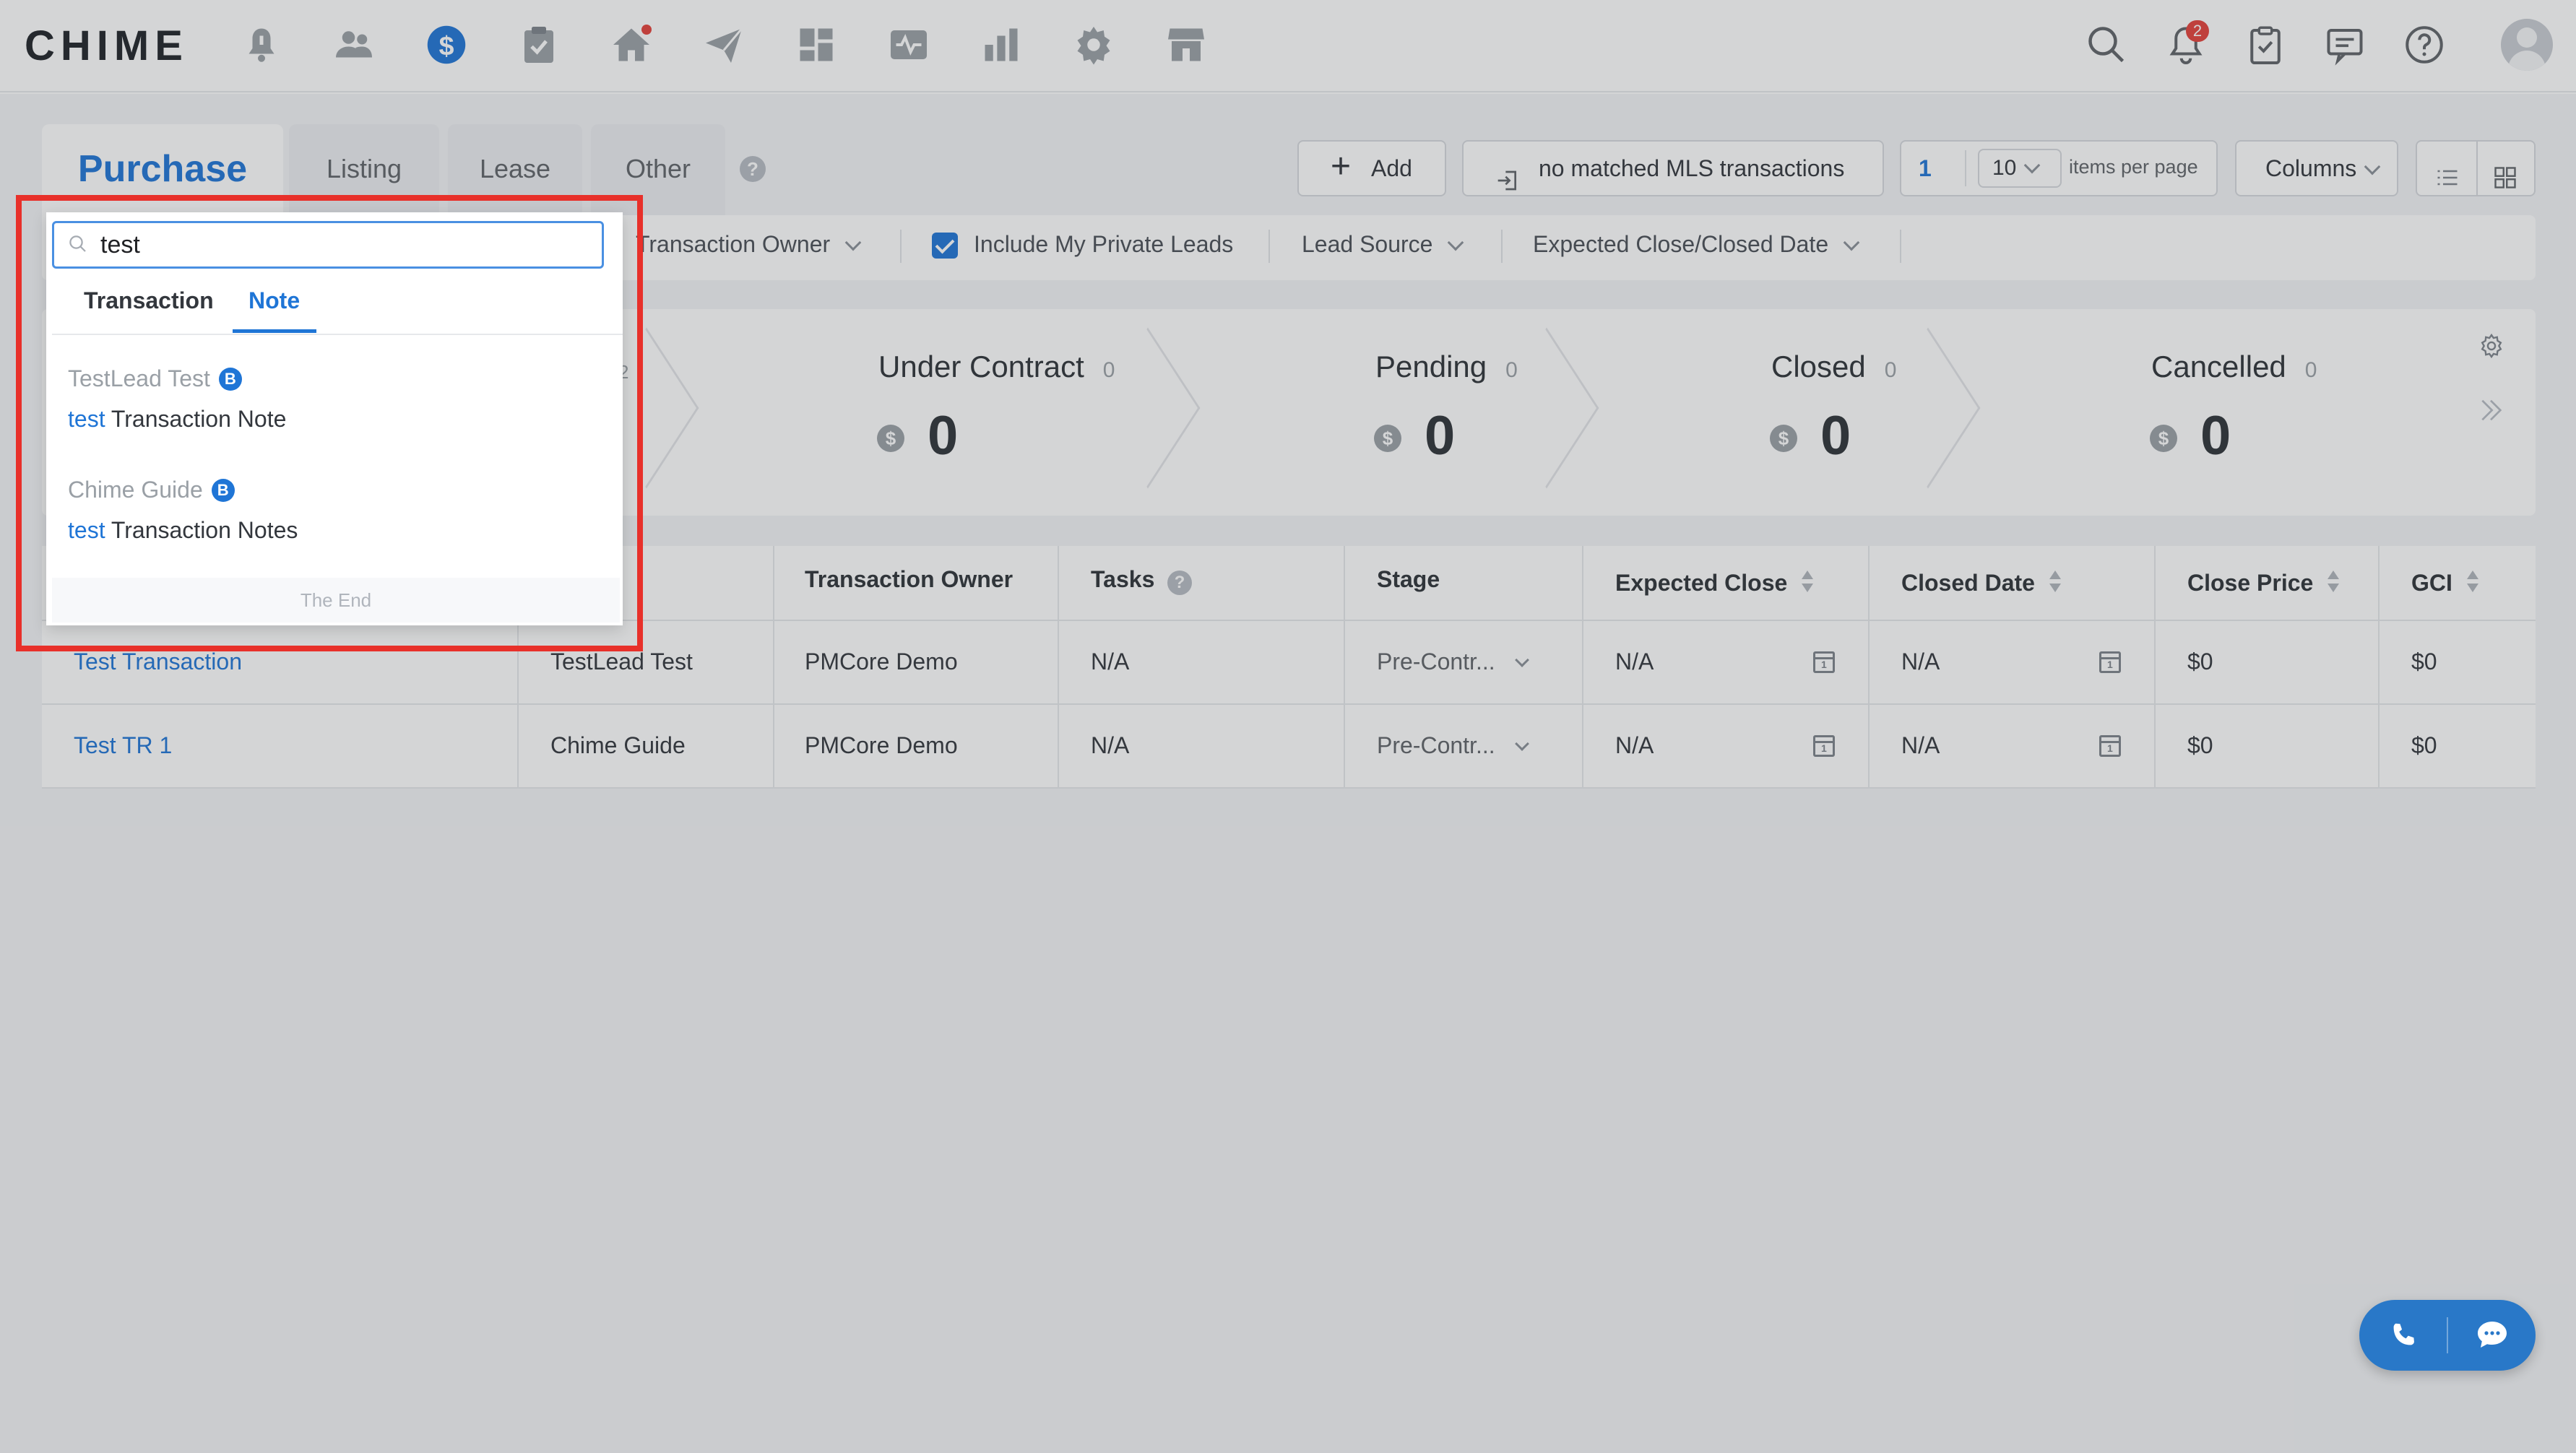  What do you see at coordinates (2447, 1335) in the screenshot?
I see `contact-fab` at bounding box center [2447, 1335].